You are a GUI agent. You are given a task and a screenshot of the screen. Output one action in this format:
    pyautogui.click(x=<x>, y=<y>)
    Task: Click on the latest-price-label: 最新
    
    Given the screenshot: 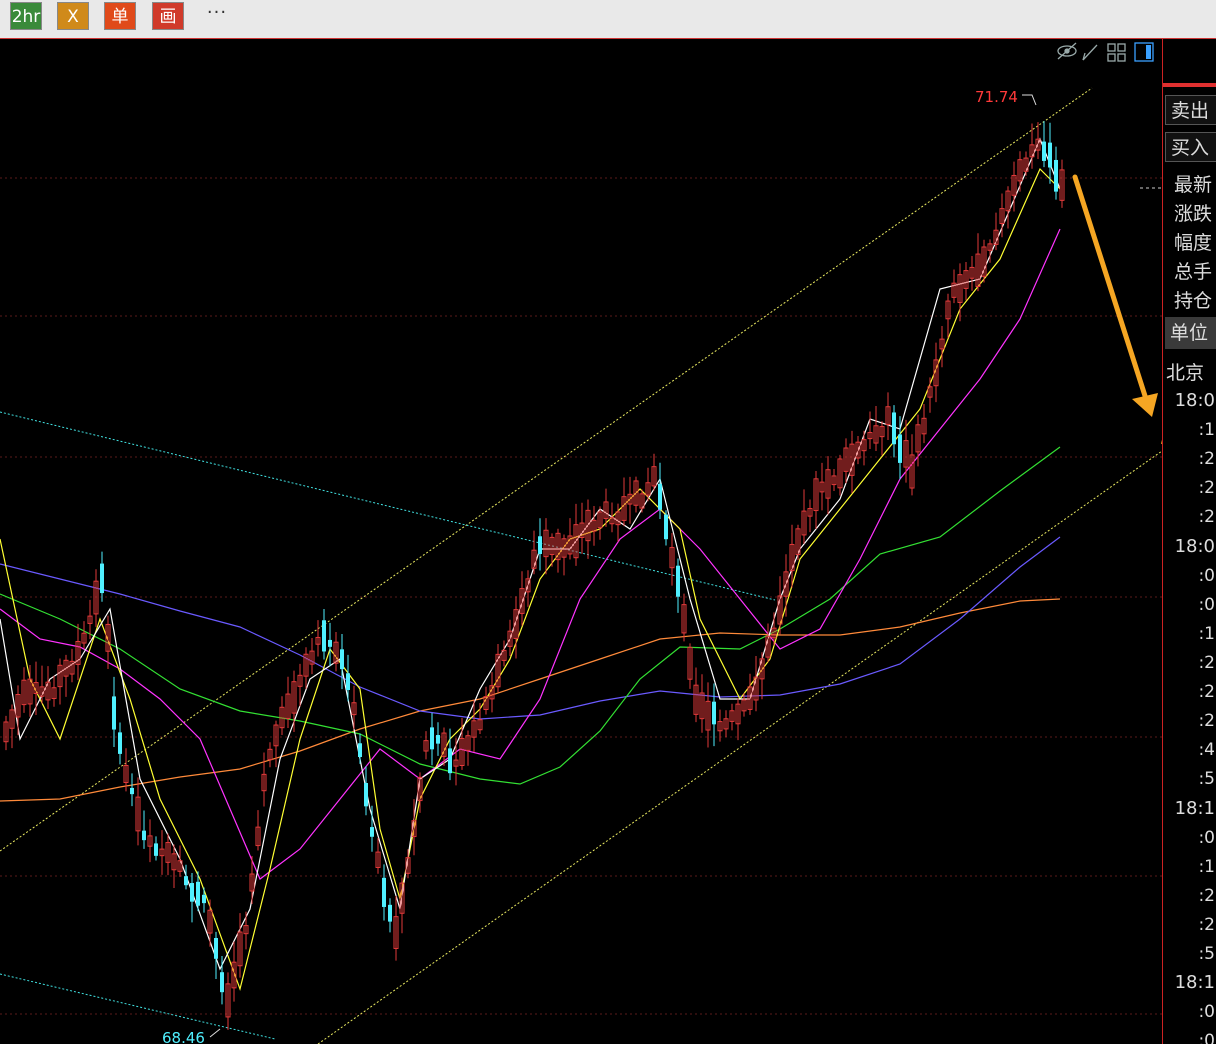 What is the action you would take?
    pyautogui.click(x=1193, y=185)
    